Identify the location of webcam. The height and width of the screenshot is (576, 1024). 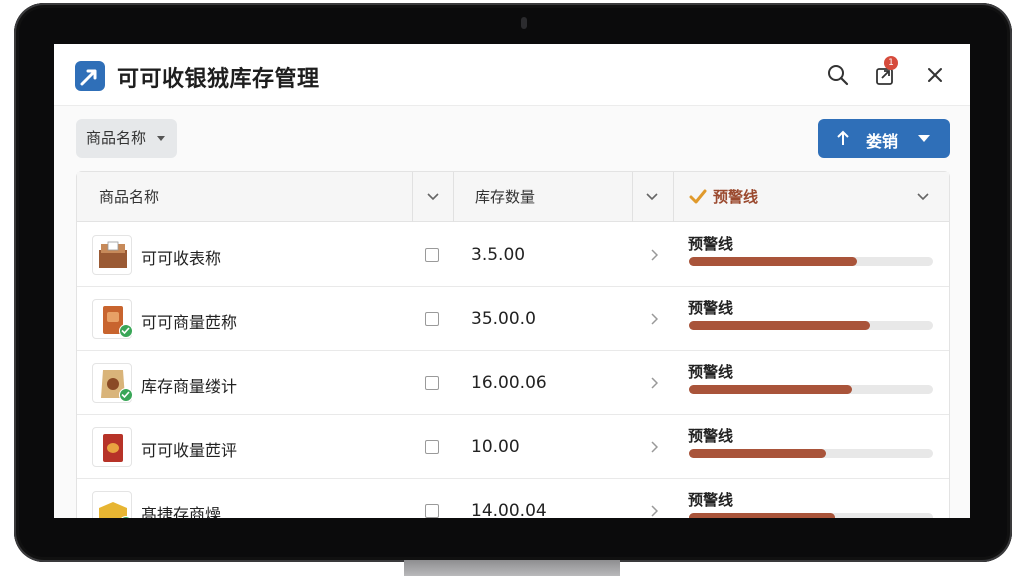
(524, 23).